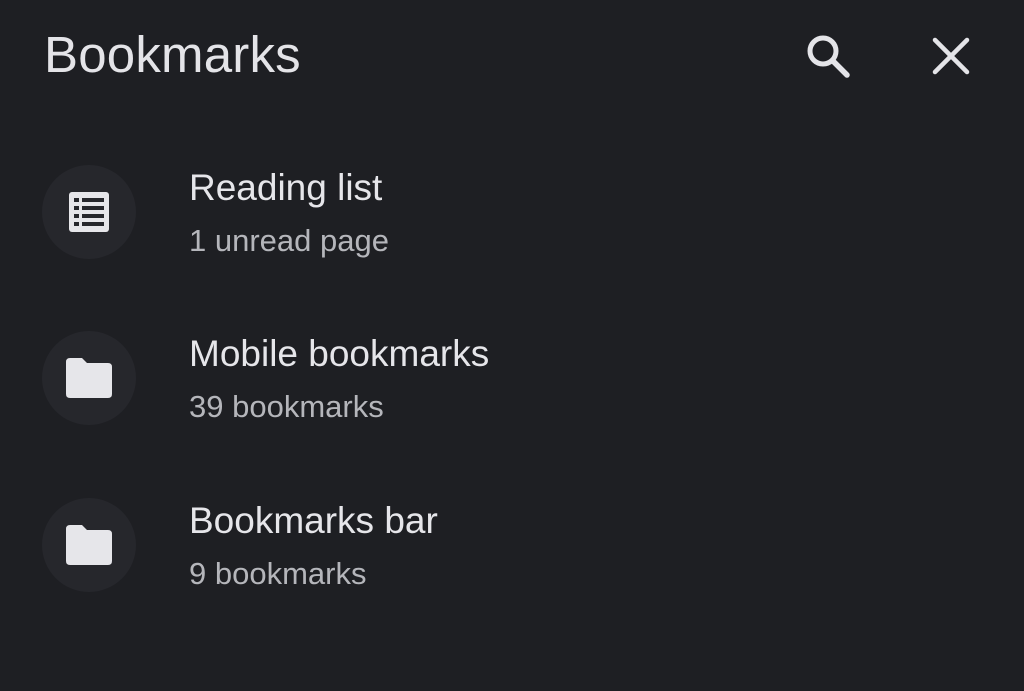 The height and width of the screenshot is (691, 1024). Describe the element at coordinates (313, 520) in the screenshot. I see `item-title: Bookmarks bar` at that location.